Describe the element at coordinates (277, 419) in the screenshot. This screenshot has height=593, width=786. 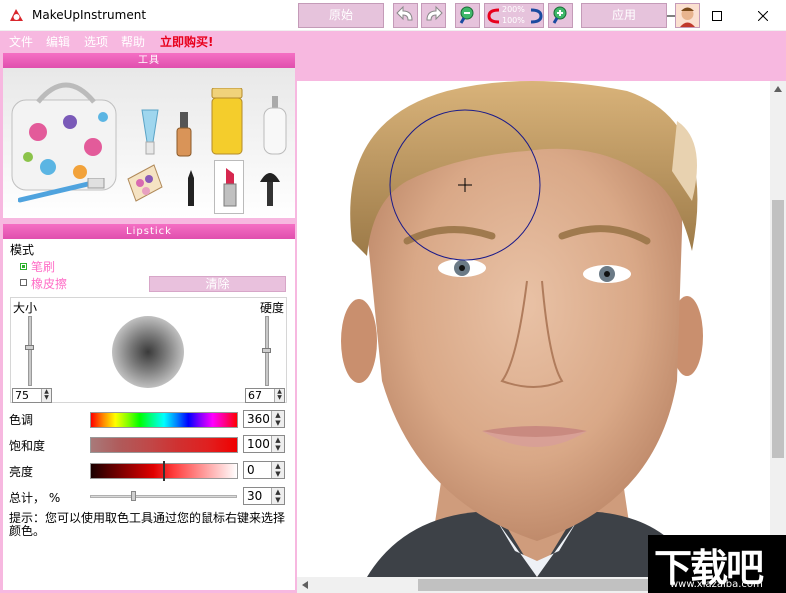
I see `hue-spin-arrows: ▲ ▼` at that location.